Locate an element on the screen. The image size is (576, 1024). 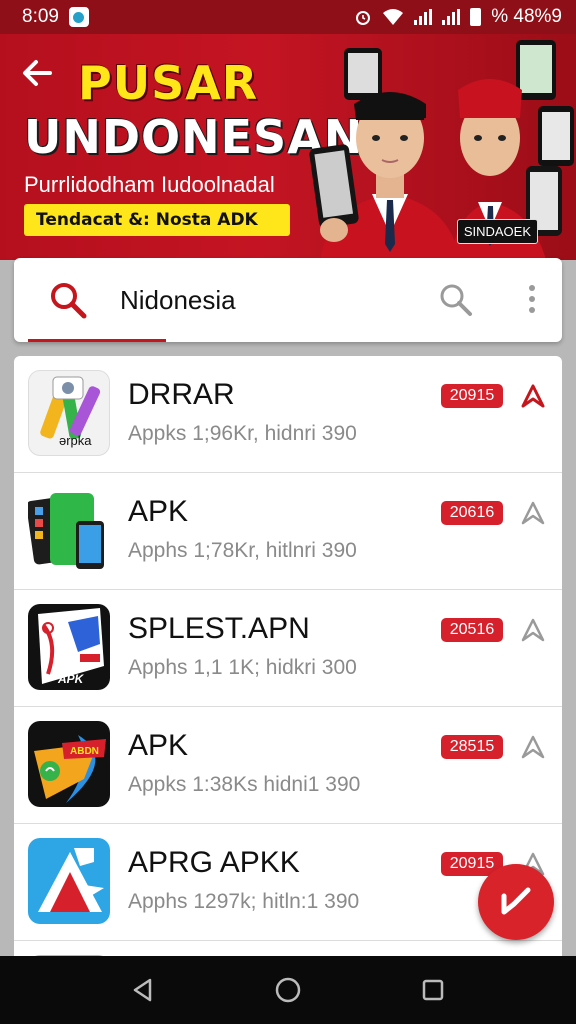
confirm-fab-button is located at coordinates (516, 902).